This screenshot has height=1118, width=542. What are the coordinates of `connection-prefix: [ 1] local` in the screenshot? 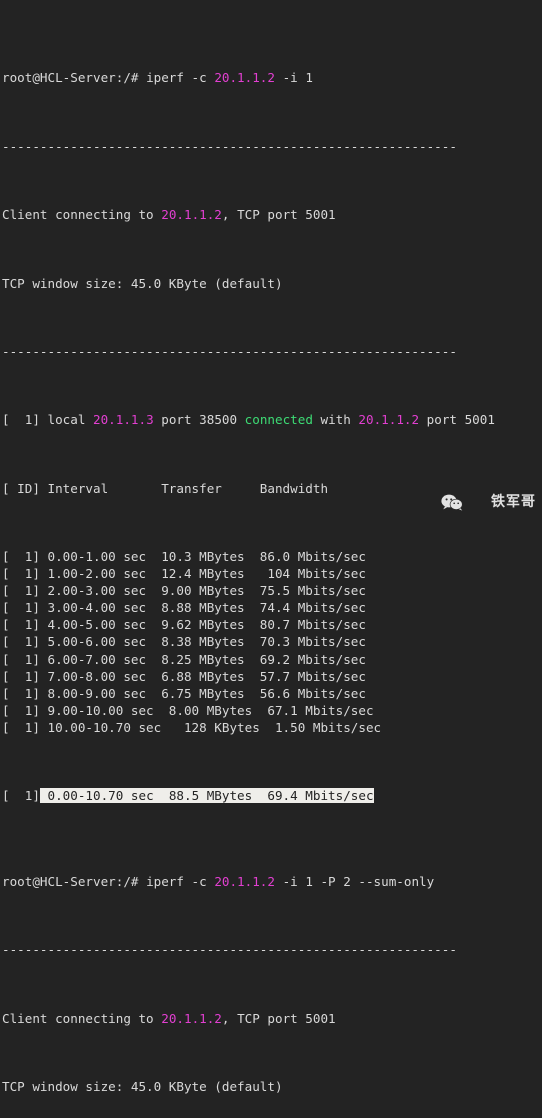 It's located at (47, 420).